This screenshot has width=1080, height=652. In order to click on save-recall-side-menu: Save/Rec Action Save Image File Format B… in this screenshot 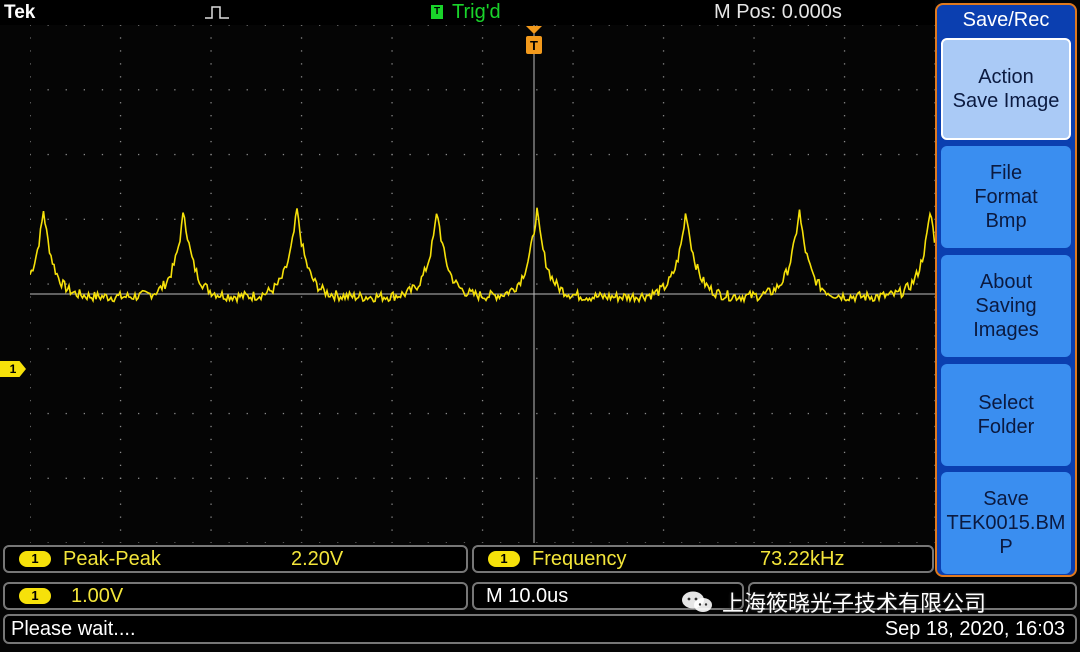, I will do `click(1006, 290)`.